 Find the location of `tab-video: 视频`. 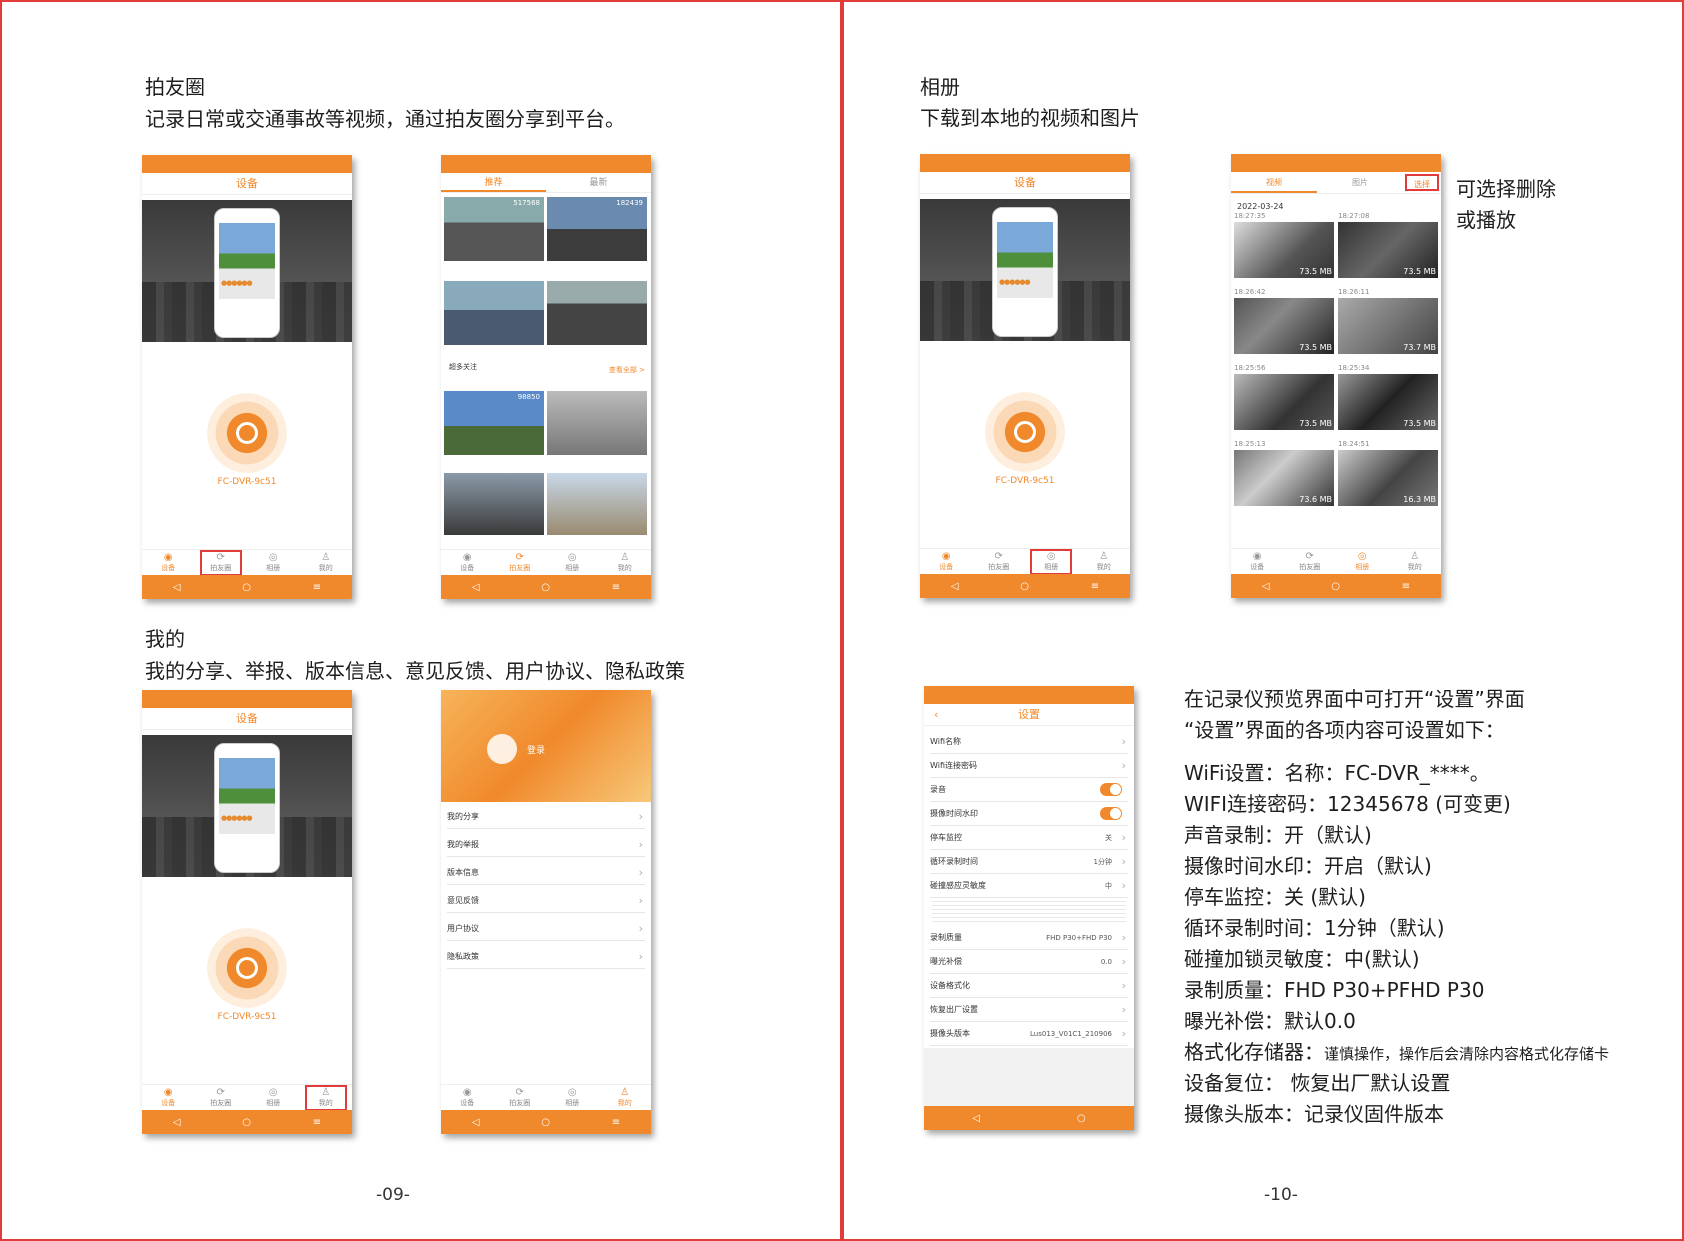

tab-video: 视频 is located at coordinates (1274, 182).